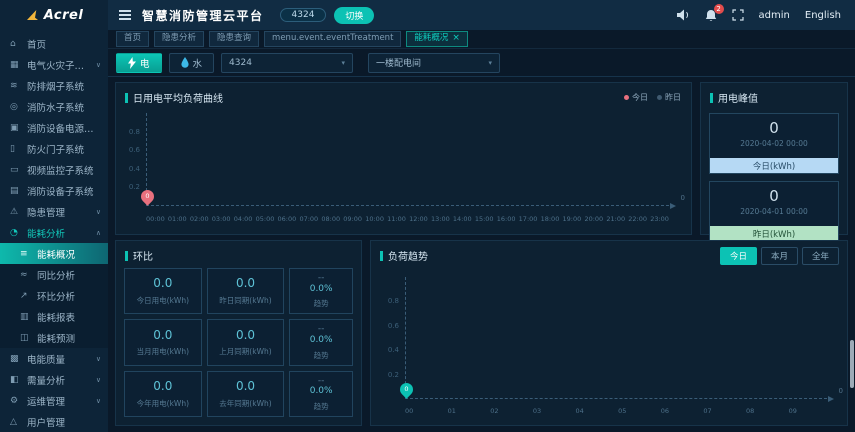  Describe the element at coordinates (572, 219) in the screenshot. I see `x-tick-label: 19:00` at that location.